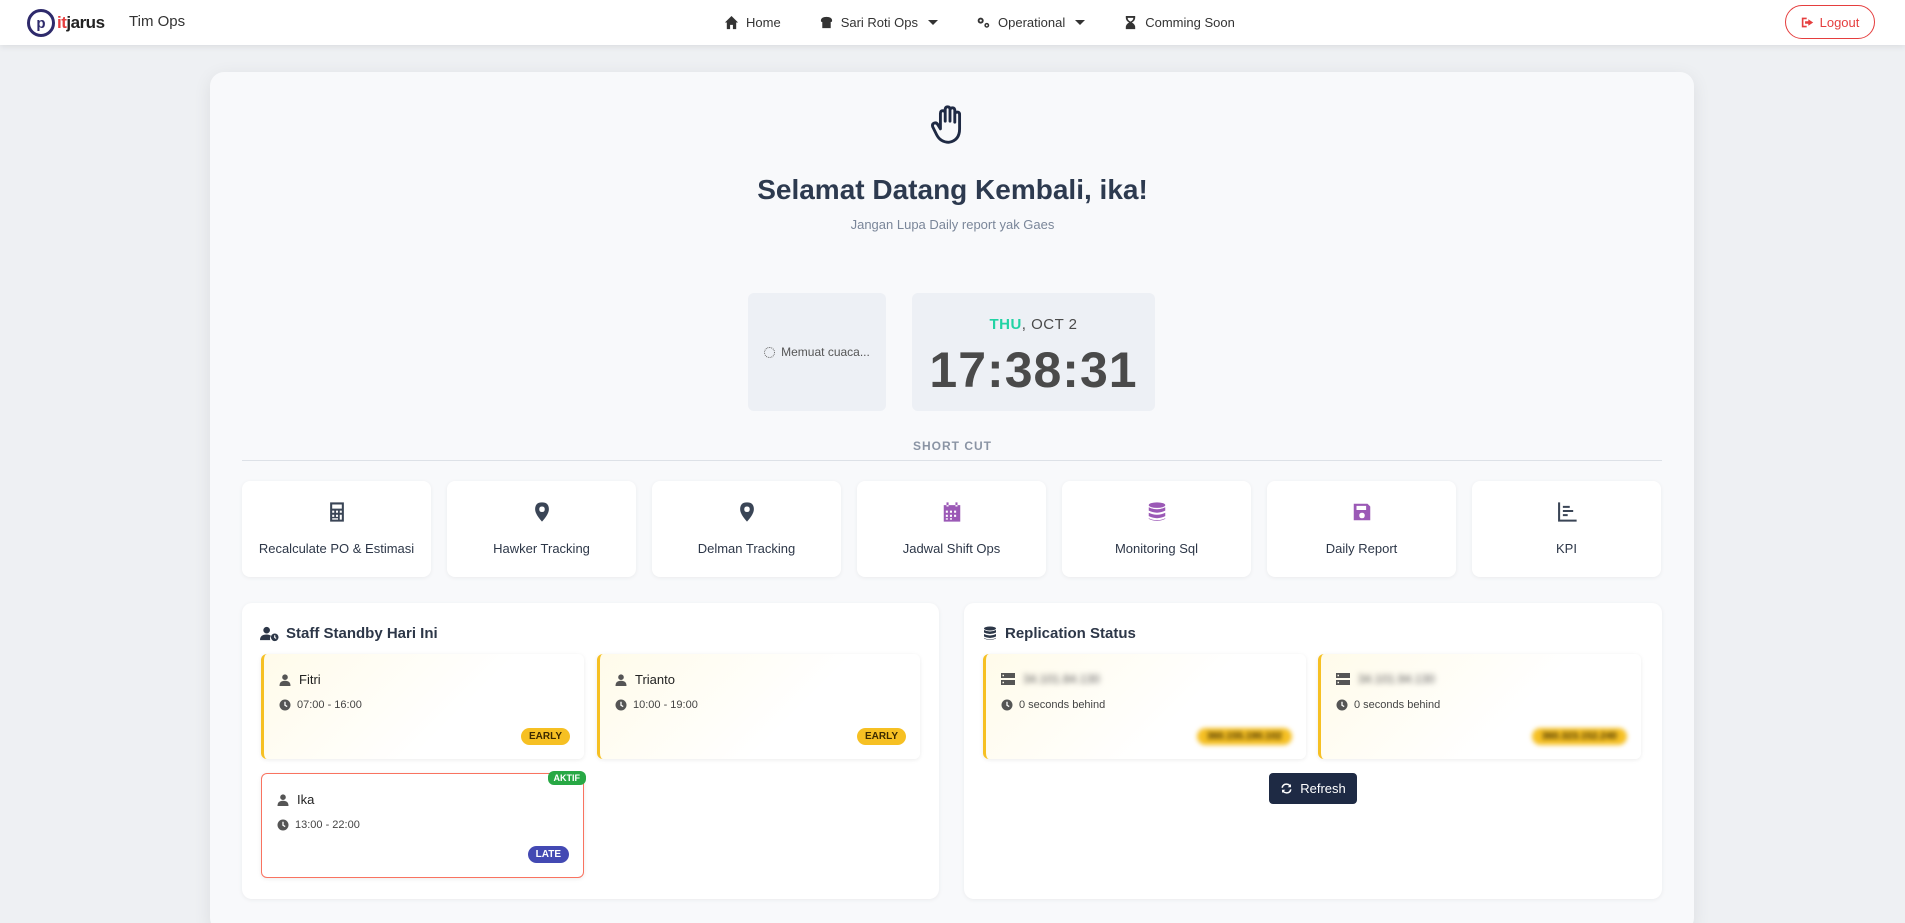 The width and height of the screenshot is (1905, 923). What do you see at coordinates (655, 679) in the screenshot?
I see `staff-name-text: Trianto` at bounding box center [655, 679].